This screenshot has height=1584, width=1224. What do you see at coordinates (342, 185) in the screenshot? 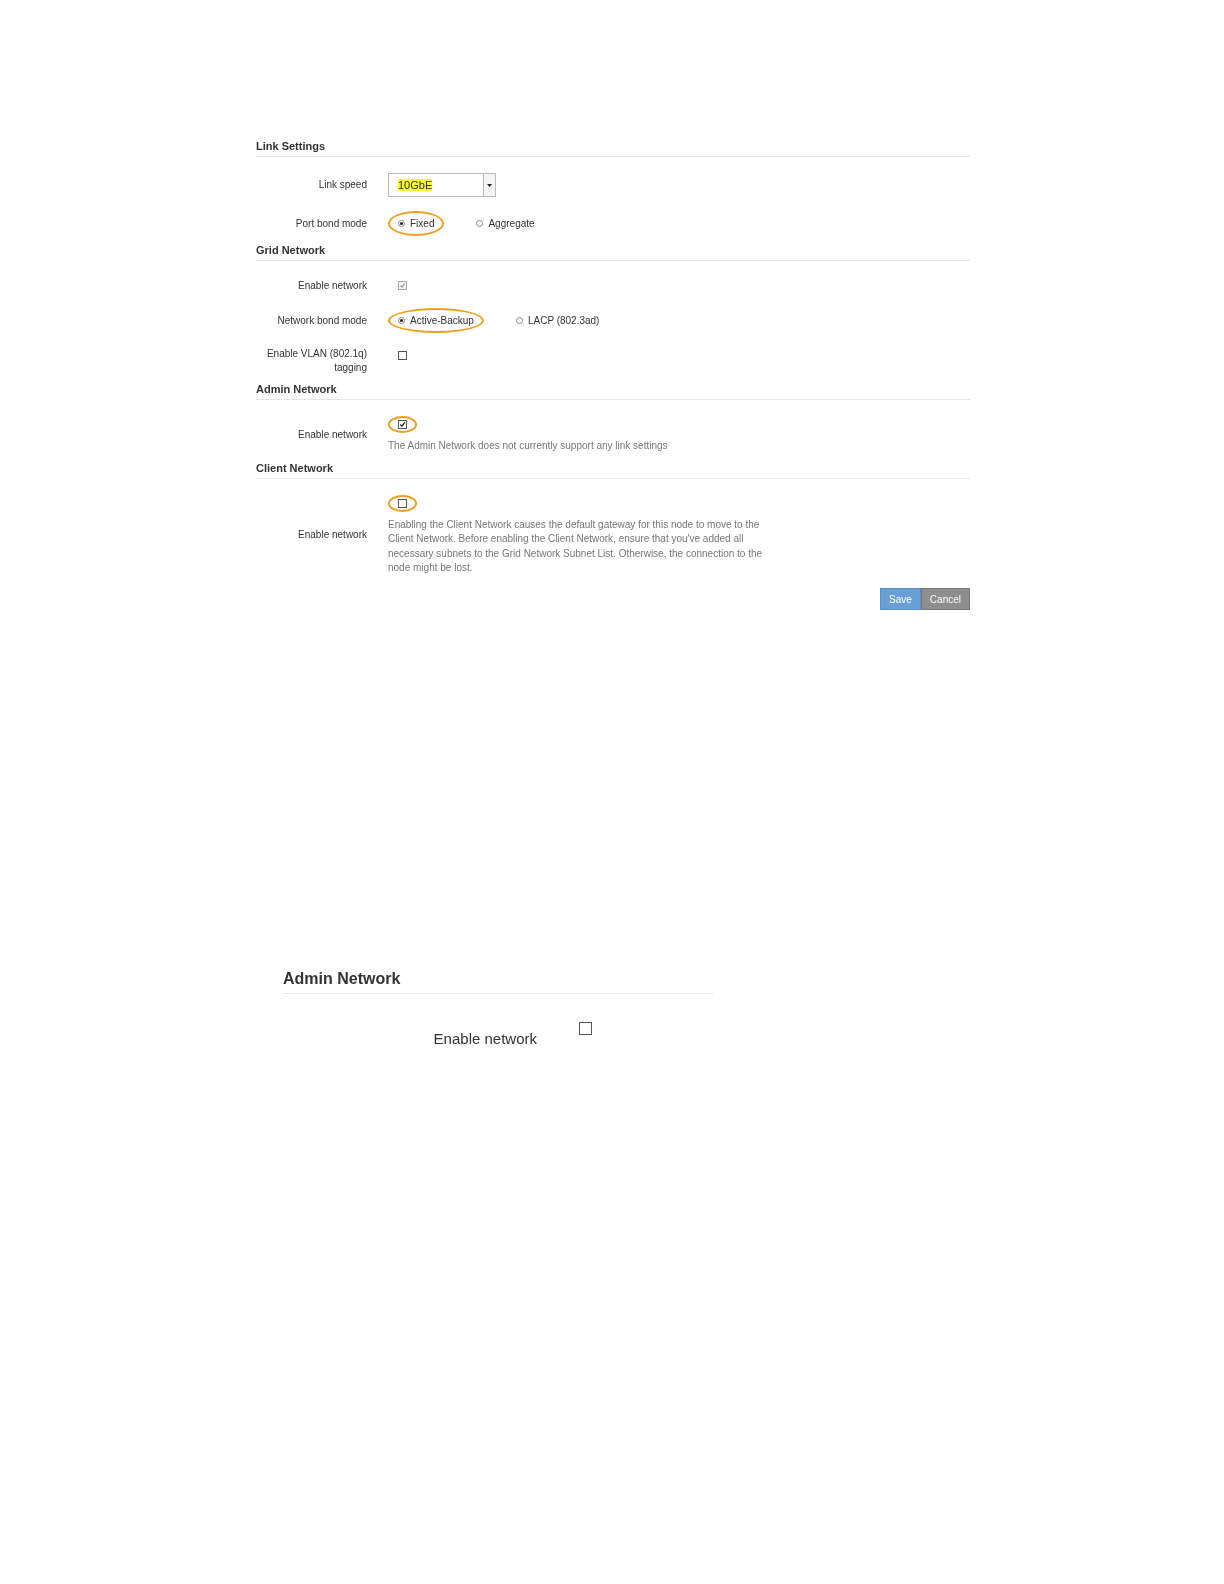
I see `field-label: Link speed` at bounding box center [342, 185].